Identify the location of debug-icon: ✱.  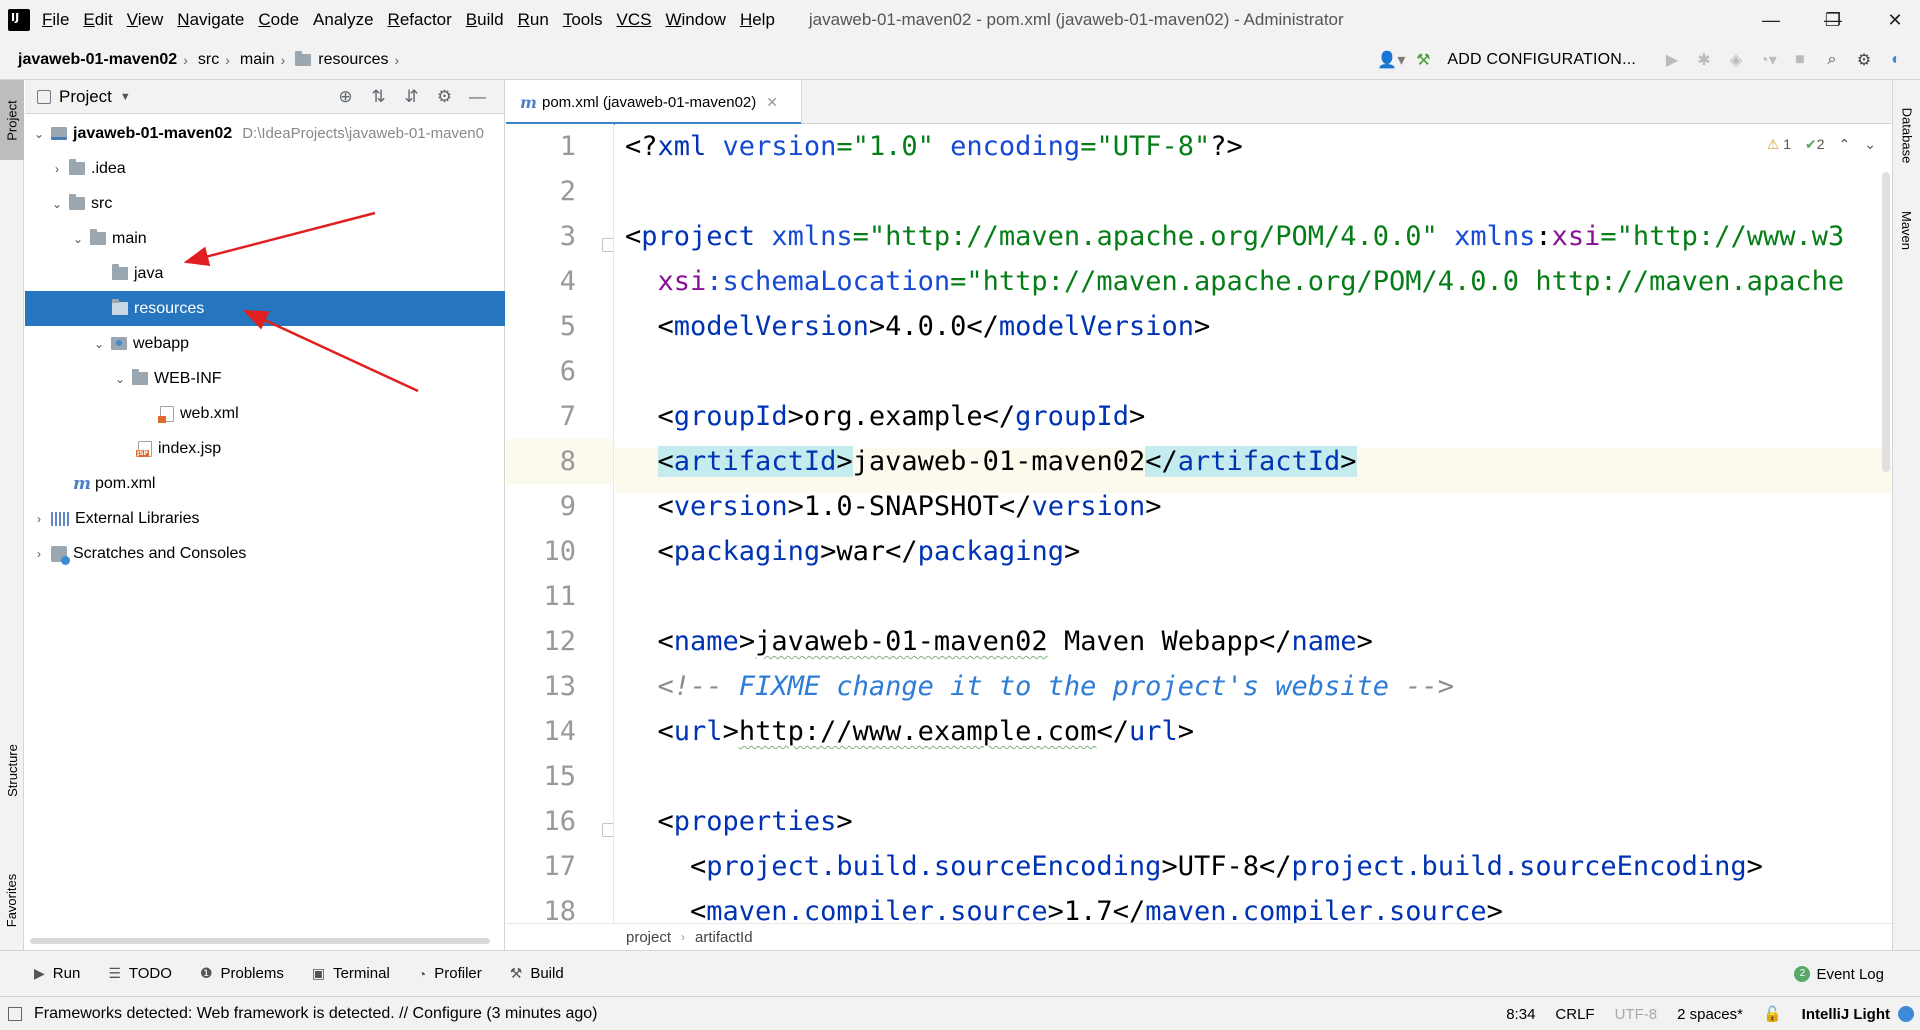
(1704, 60).